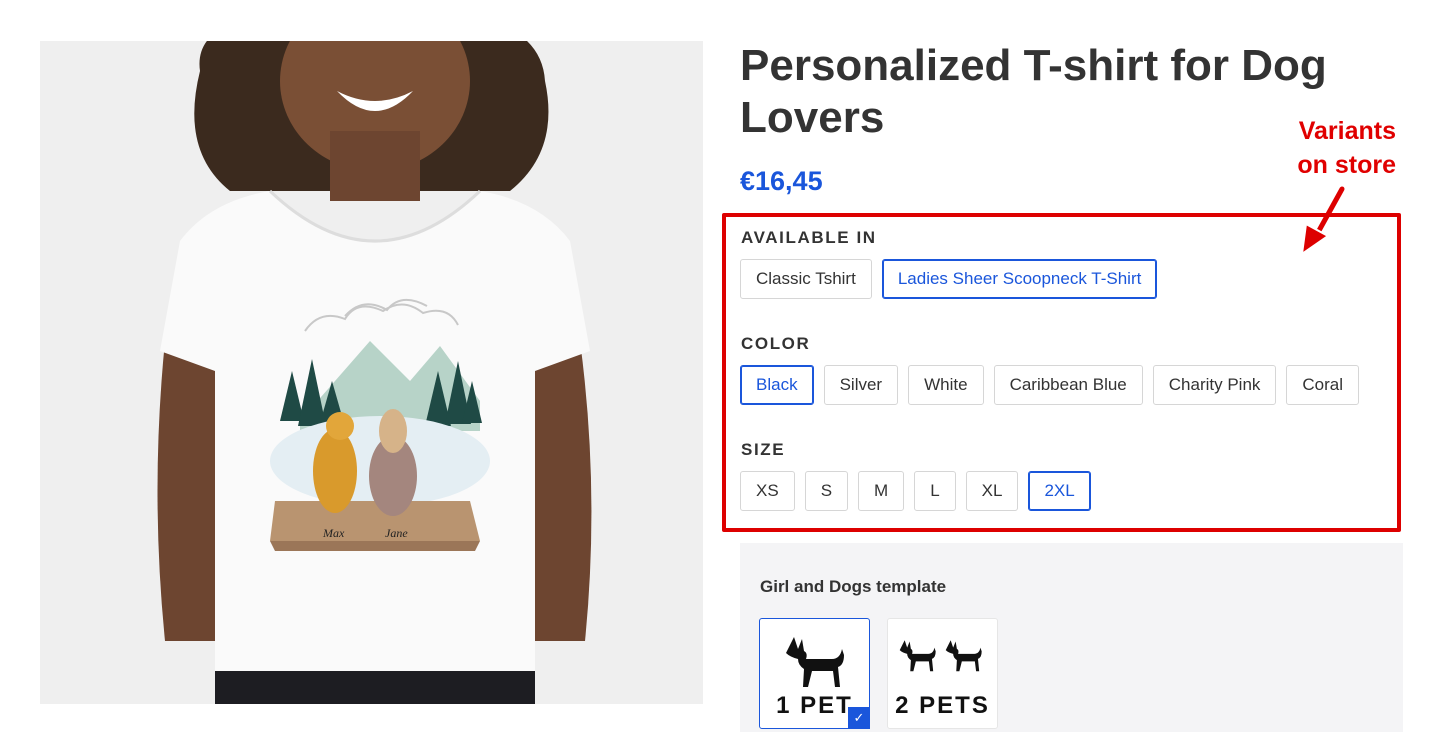 Image resolution: width=1435 pixels, height=732 pixels. I want to click on template-1-pet: 1 PET ✓, so click(814, 673).